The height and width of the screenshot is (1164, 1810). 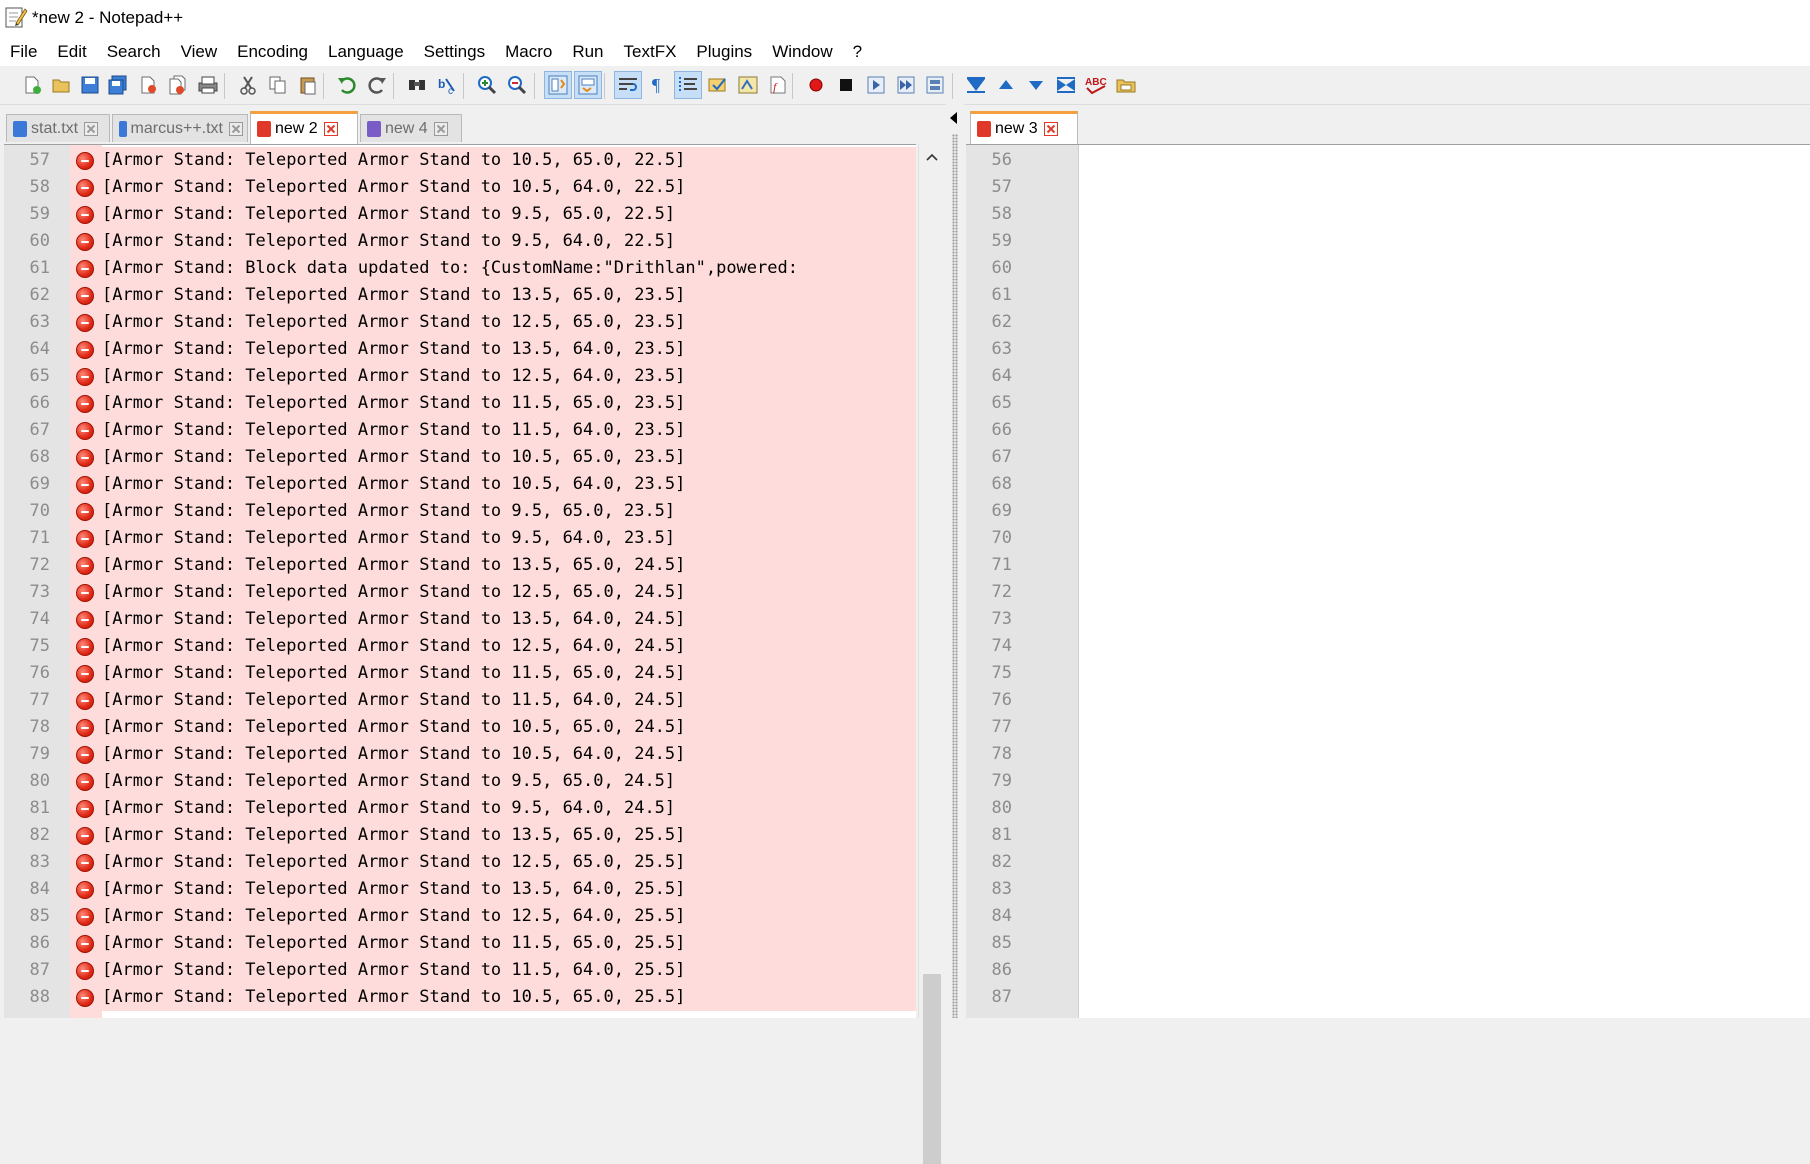 I want to click on menu-file: File, so click(x=23, y=52).